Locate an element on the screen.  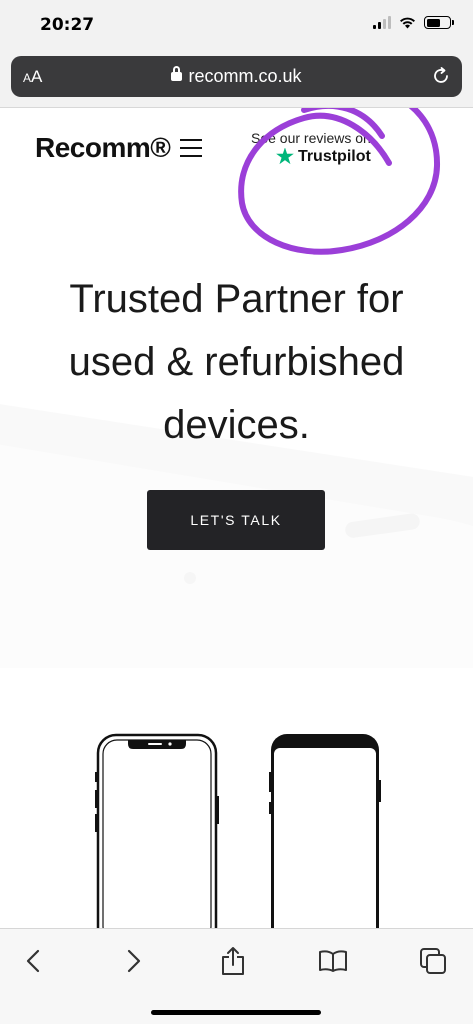
iphone-illustration is located at coordinates (157, 830).